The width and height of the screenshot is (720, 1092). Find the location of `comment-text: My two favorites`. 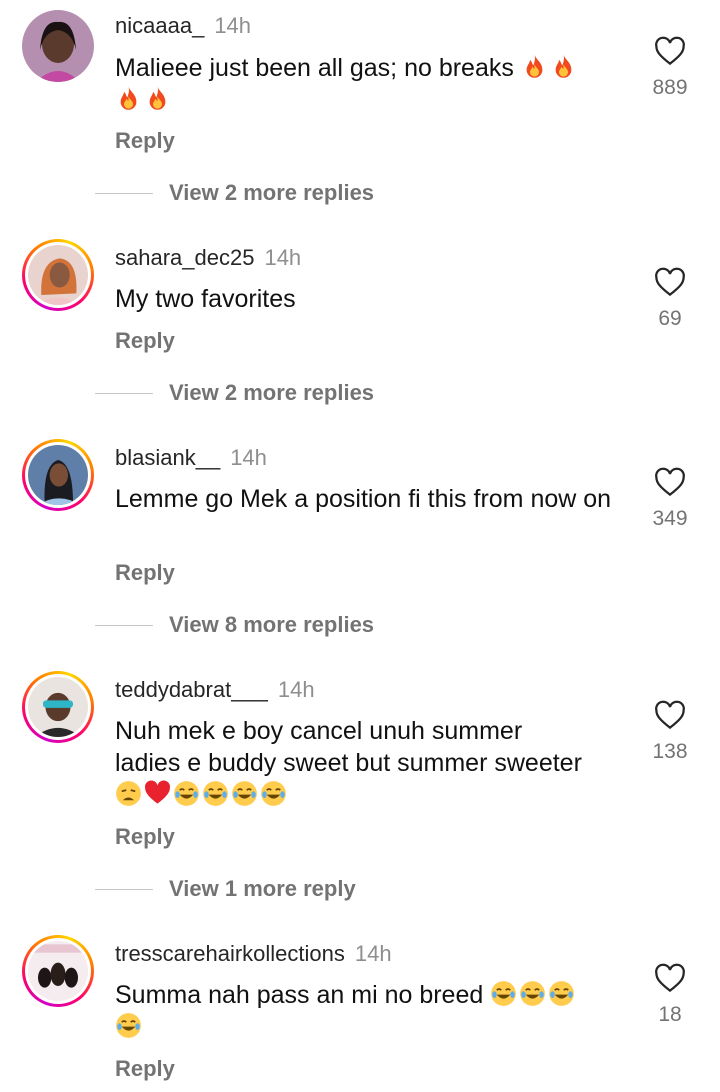

comment-text: My two favorites is located at coordinates (205, 299).